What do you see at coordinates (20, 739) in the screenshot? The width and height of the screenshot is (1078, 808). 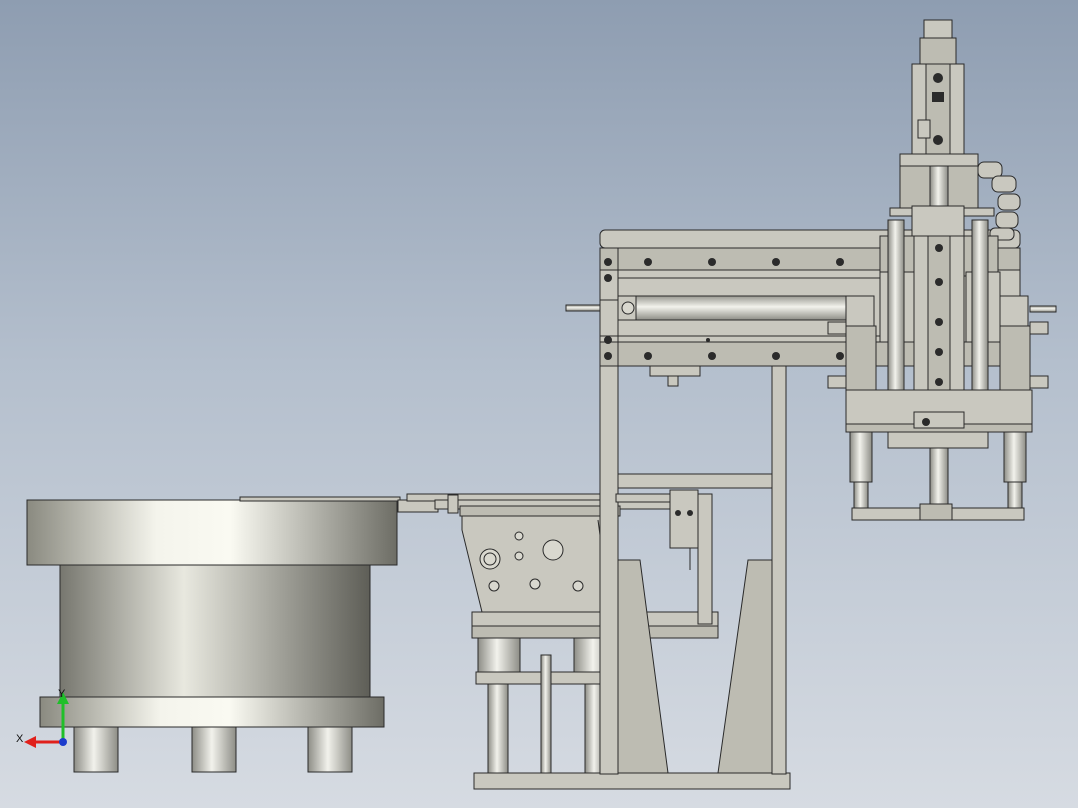 I see `triad-x-label: X` at bounding box center [20, 739].